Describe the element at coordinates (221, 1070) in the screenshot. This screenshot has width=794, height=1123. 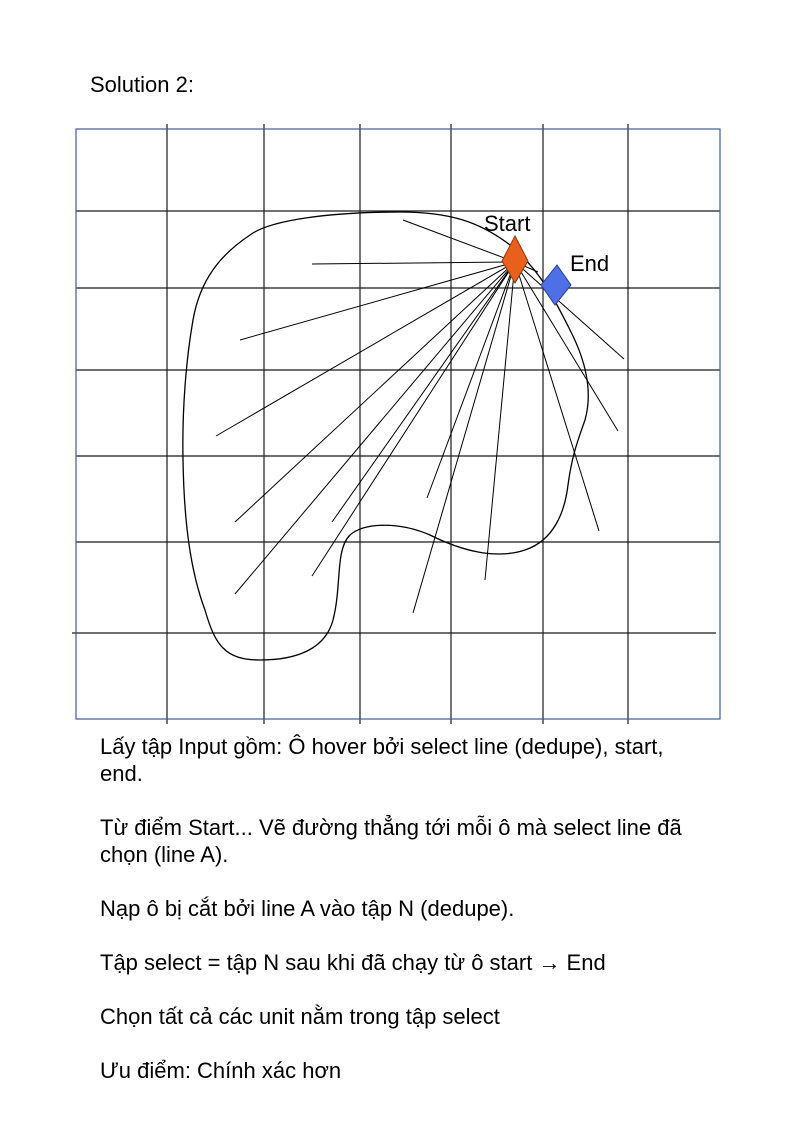
I see `note-advantage: Ưu điểm: Chính xác hơn` at that location.